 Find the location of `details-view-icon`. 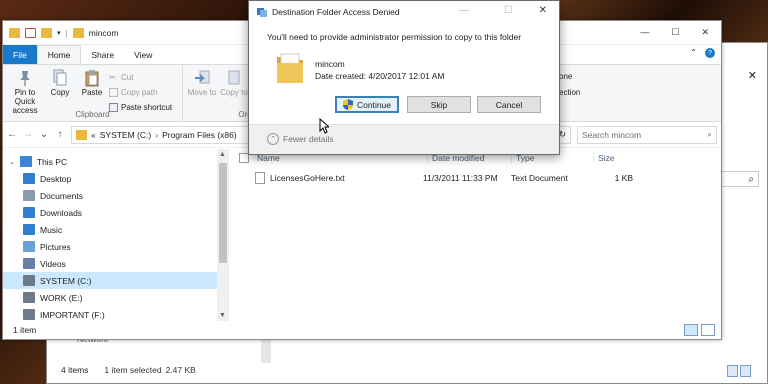

details-view-icon is located at coordinates (691, 330).